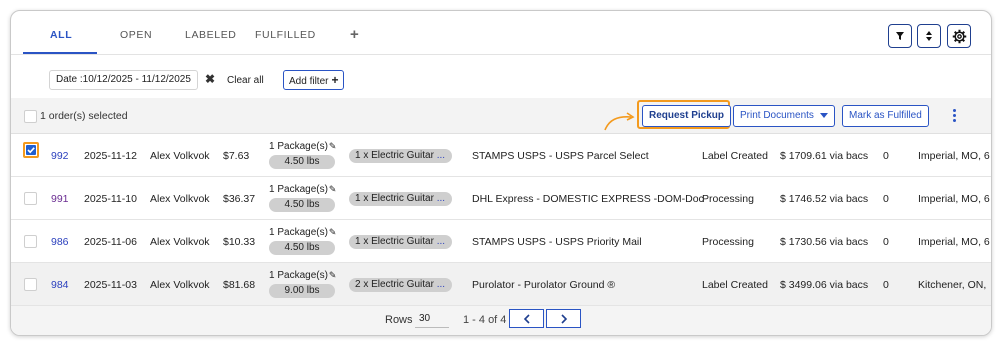 This screenshot has width=1000, height=346. Describe the element at coordinates (824, 285) in the screenshot. I see `payment-text: $ 3499.06 via bacs` at that location.